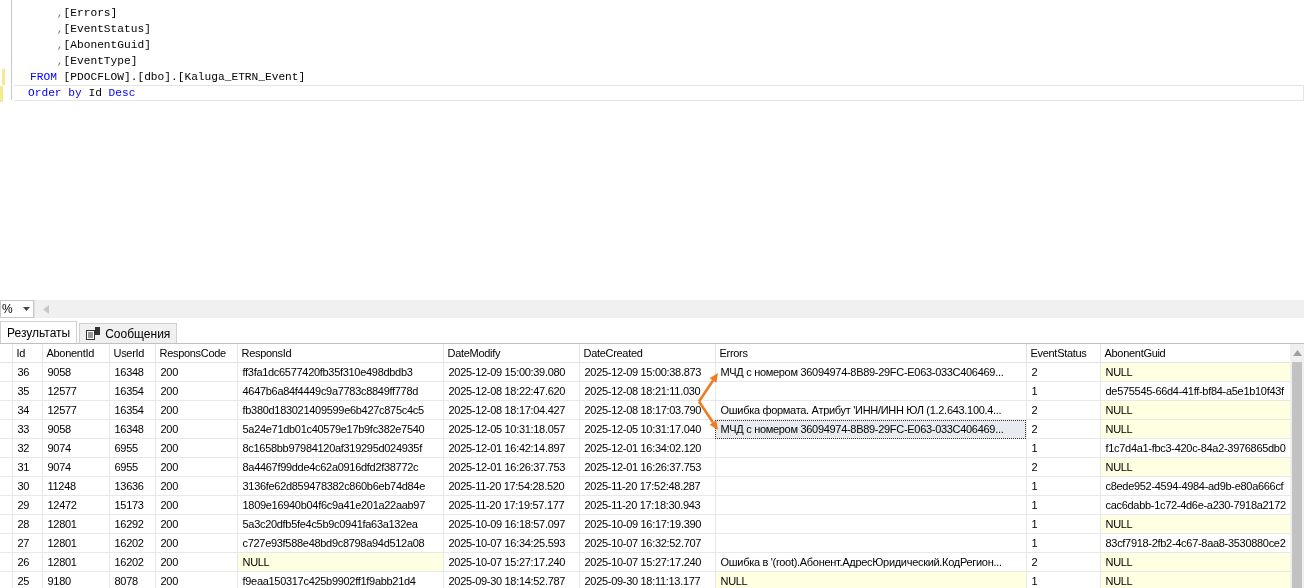 The image size is (1304, 588). Describe the element at coordinates (647, 505) in the screenshot. I see `table-cell: 2025-11-20 17:18:30.943` at that location.